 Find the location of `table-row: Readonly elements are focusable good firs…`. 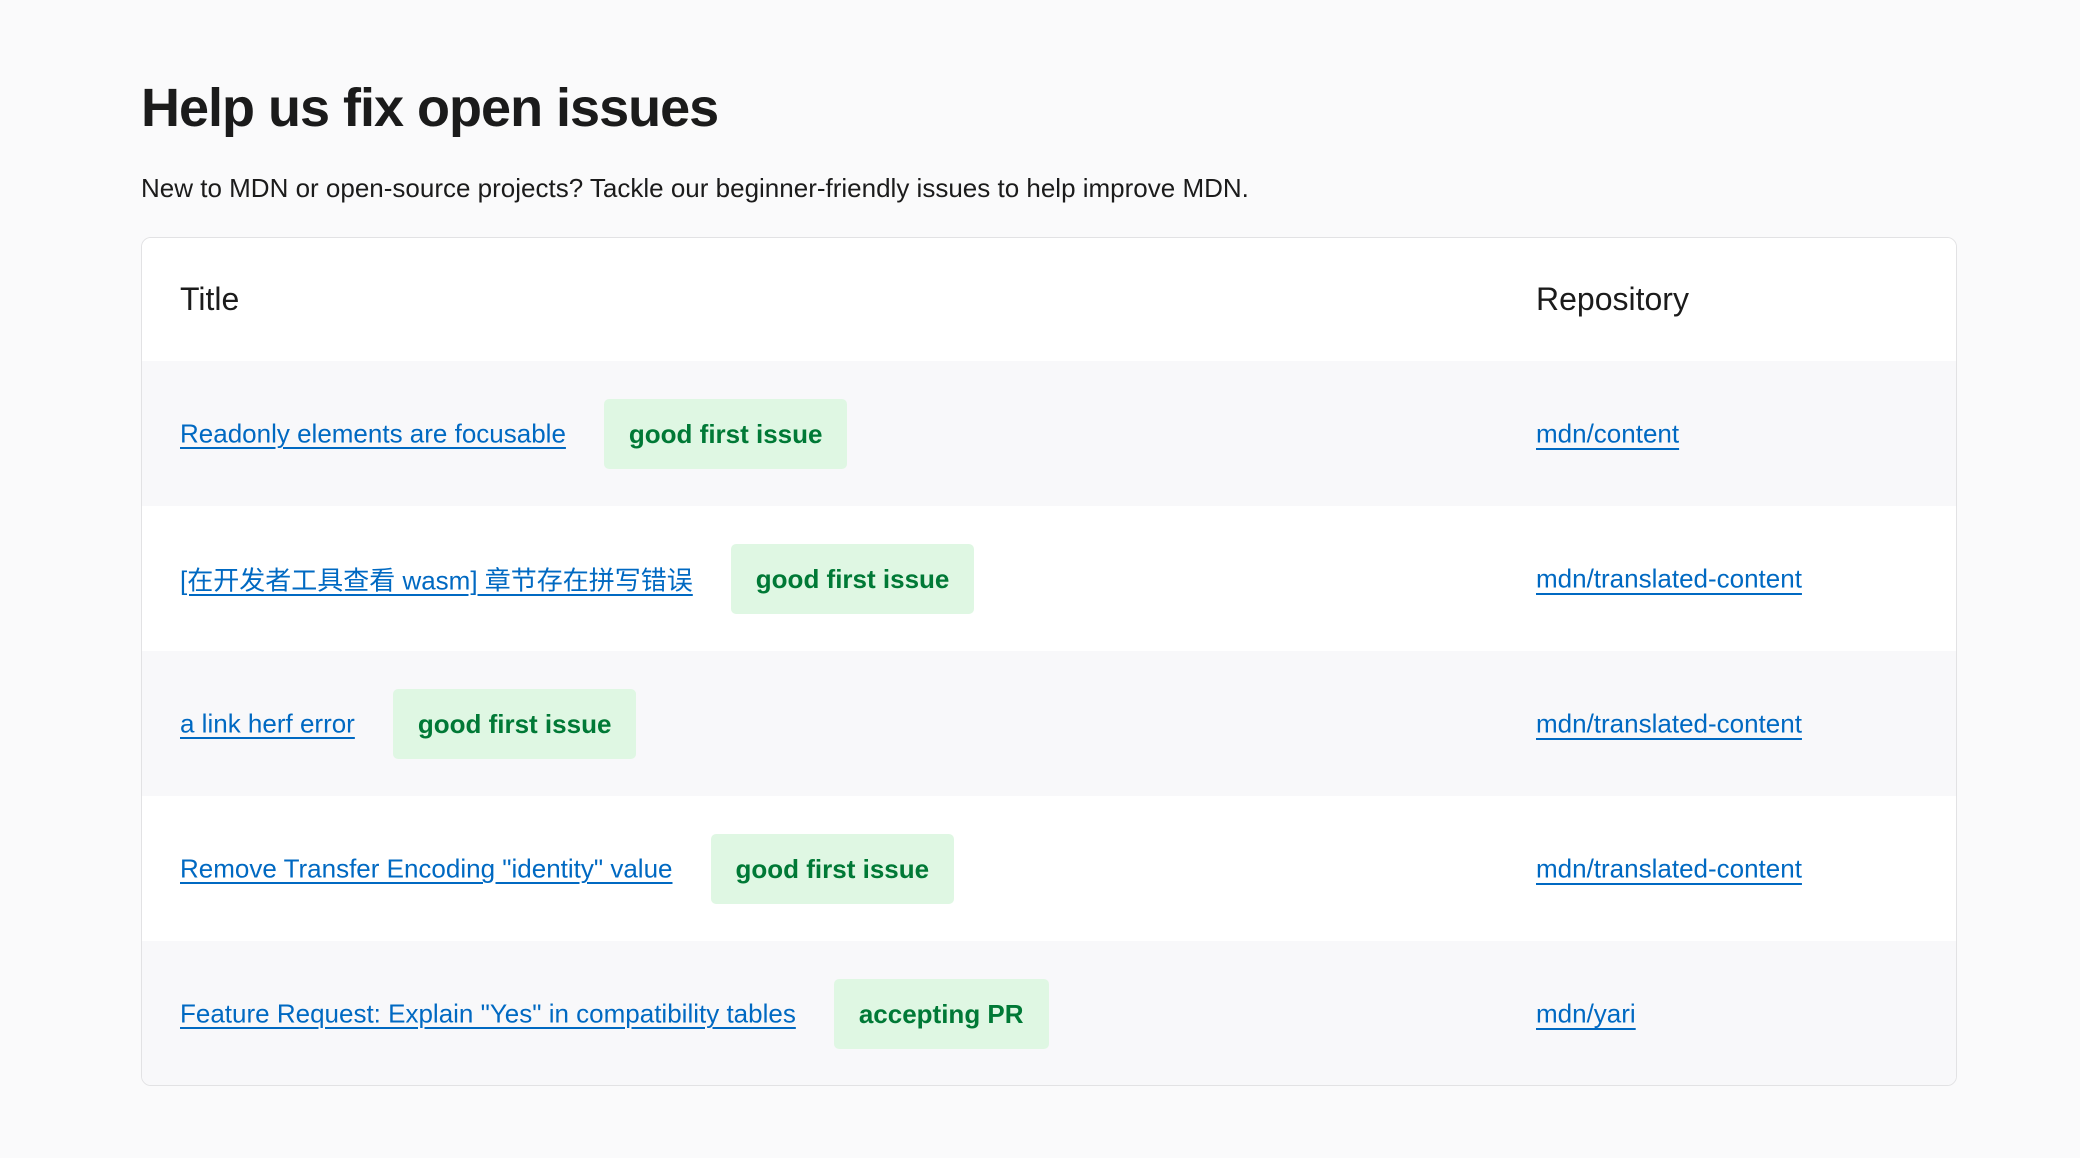

table-row: Readonly elements are focusable good firs… is located at coordinates (1049, 433).